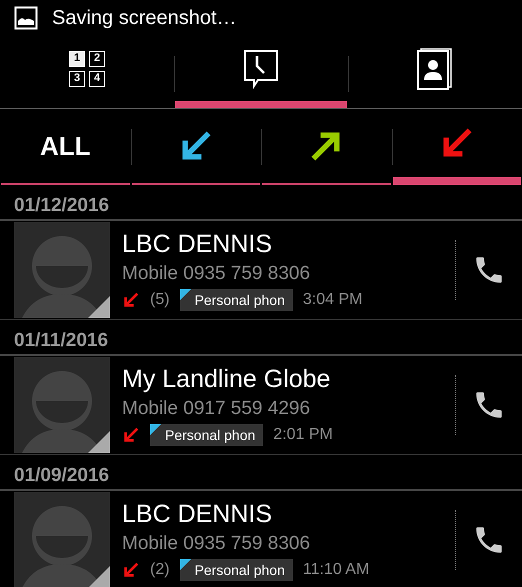  Describe the element at coordinates (160, 299) in the screenshot. I see `call-count: (5)` at that location.